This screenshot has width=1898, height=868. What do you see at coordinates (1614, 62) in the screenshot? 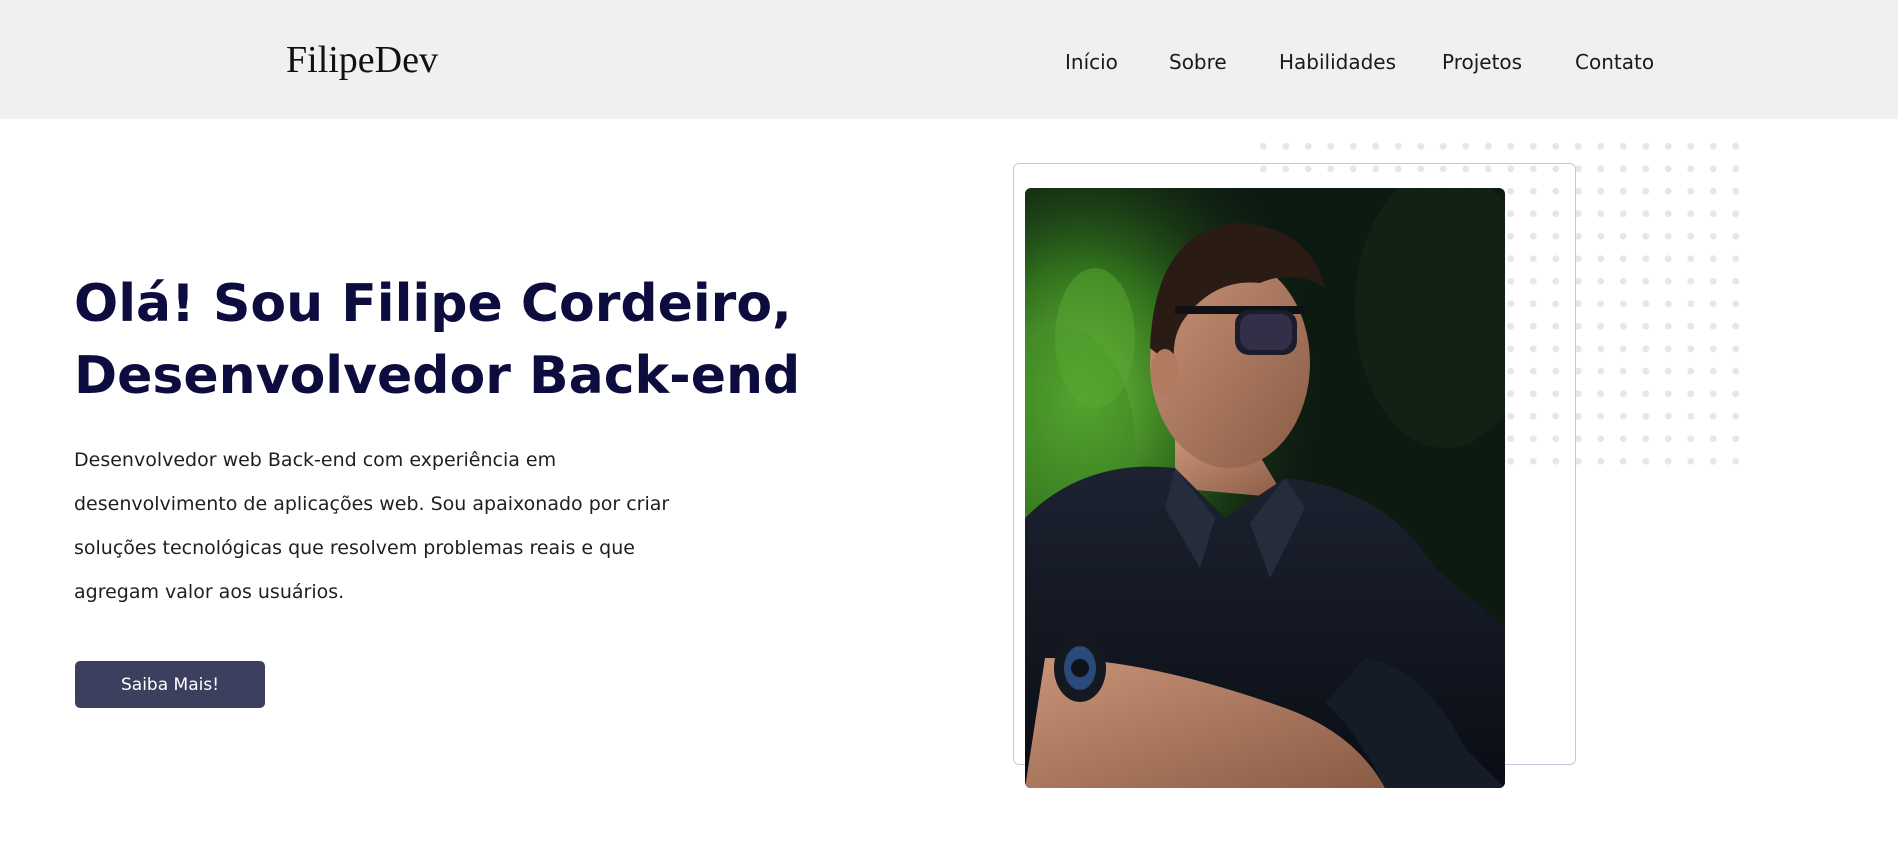
I see `nav-link-contato: Contato` at bounding box center [1614, 62].